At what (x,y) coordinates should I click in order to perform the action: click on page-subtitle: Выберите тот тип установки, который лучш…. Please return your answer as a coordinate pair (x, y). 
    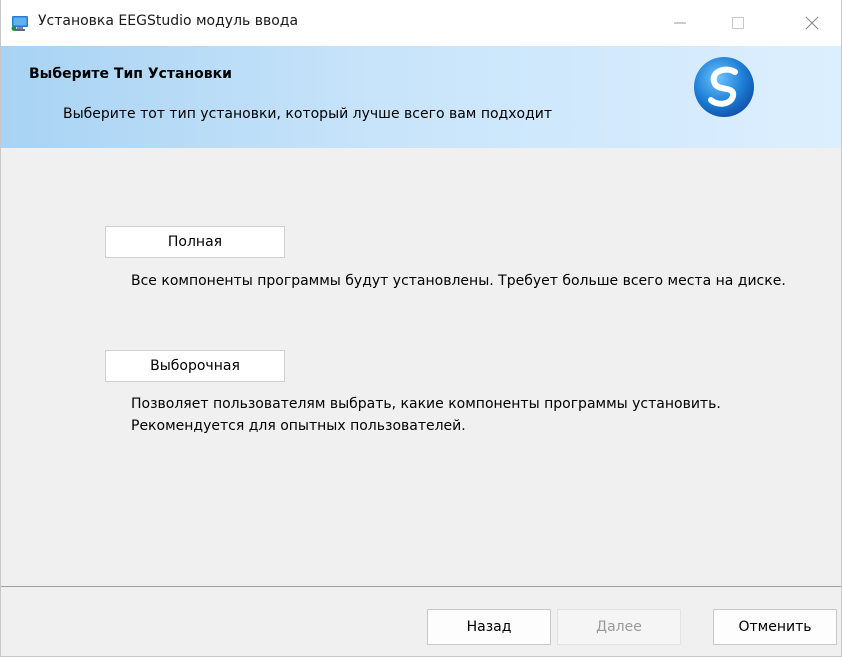
    Looking at the image, I should click on (308, 114).